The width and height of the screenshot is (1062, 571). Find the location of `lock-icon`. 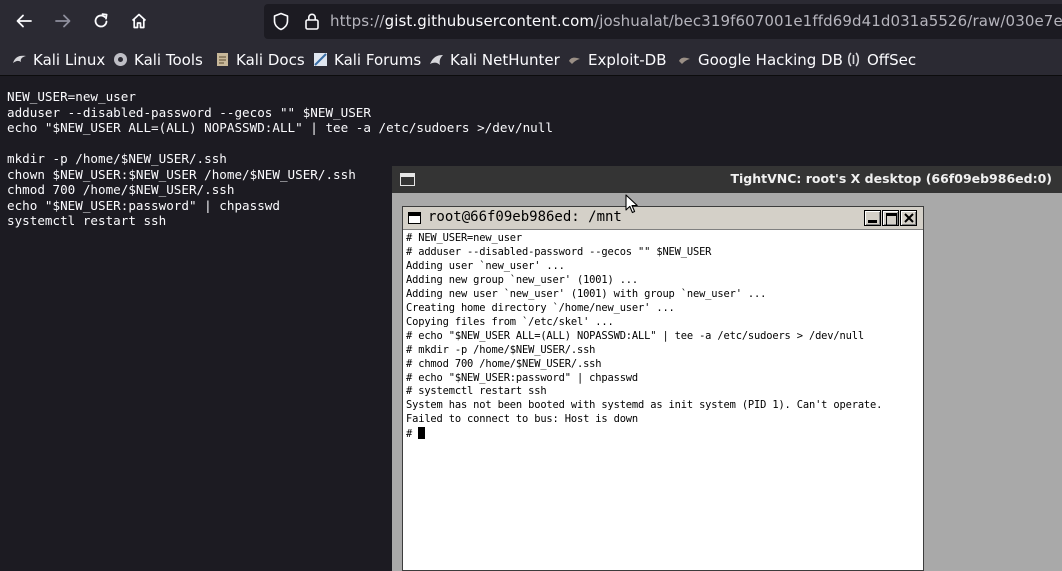

lock-icon is located at coordinates (312, 21).